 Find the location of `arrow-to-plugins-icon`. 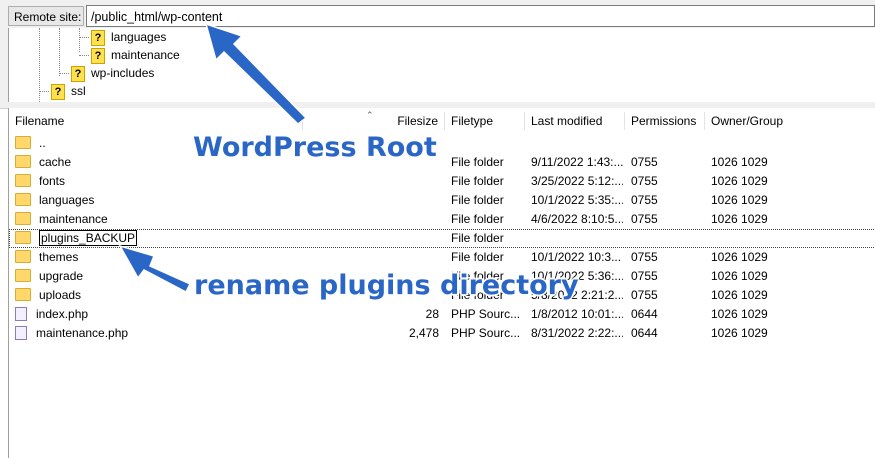

arrow-to-plugins-icon is located at coordinates (155, 269).